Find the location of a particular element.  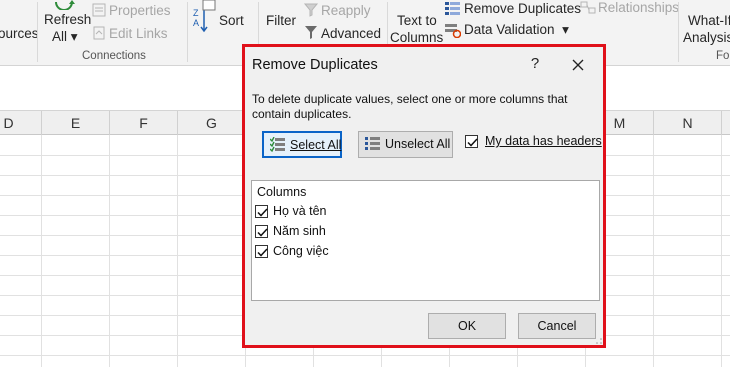

data-validation-button: Data Validation ▾ is located at coordinates (516, 30).